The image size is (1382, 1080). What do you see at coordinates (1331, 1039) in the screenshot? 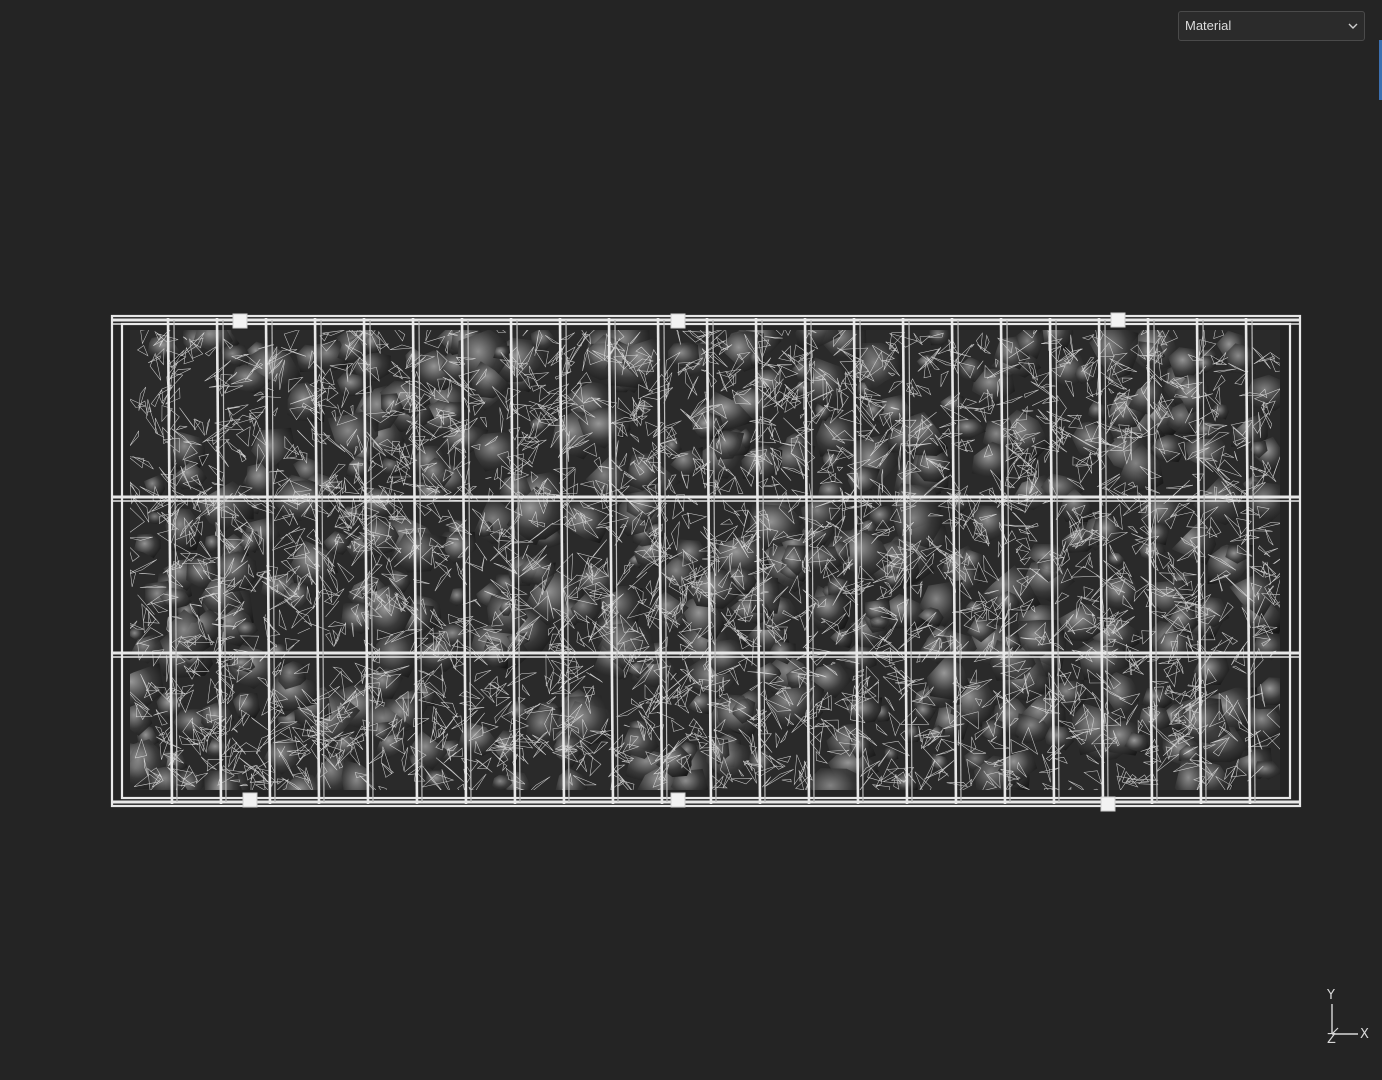
I see `axis-z-label: Z` at bounding box center [1331, 1039].